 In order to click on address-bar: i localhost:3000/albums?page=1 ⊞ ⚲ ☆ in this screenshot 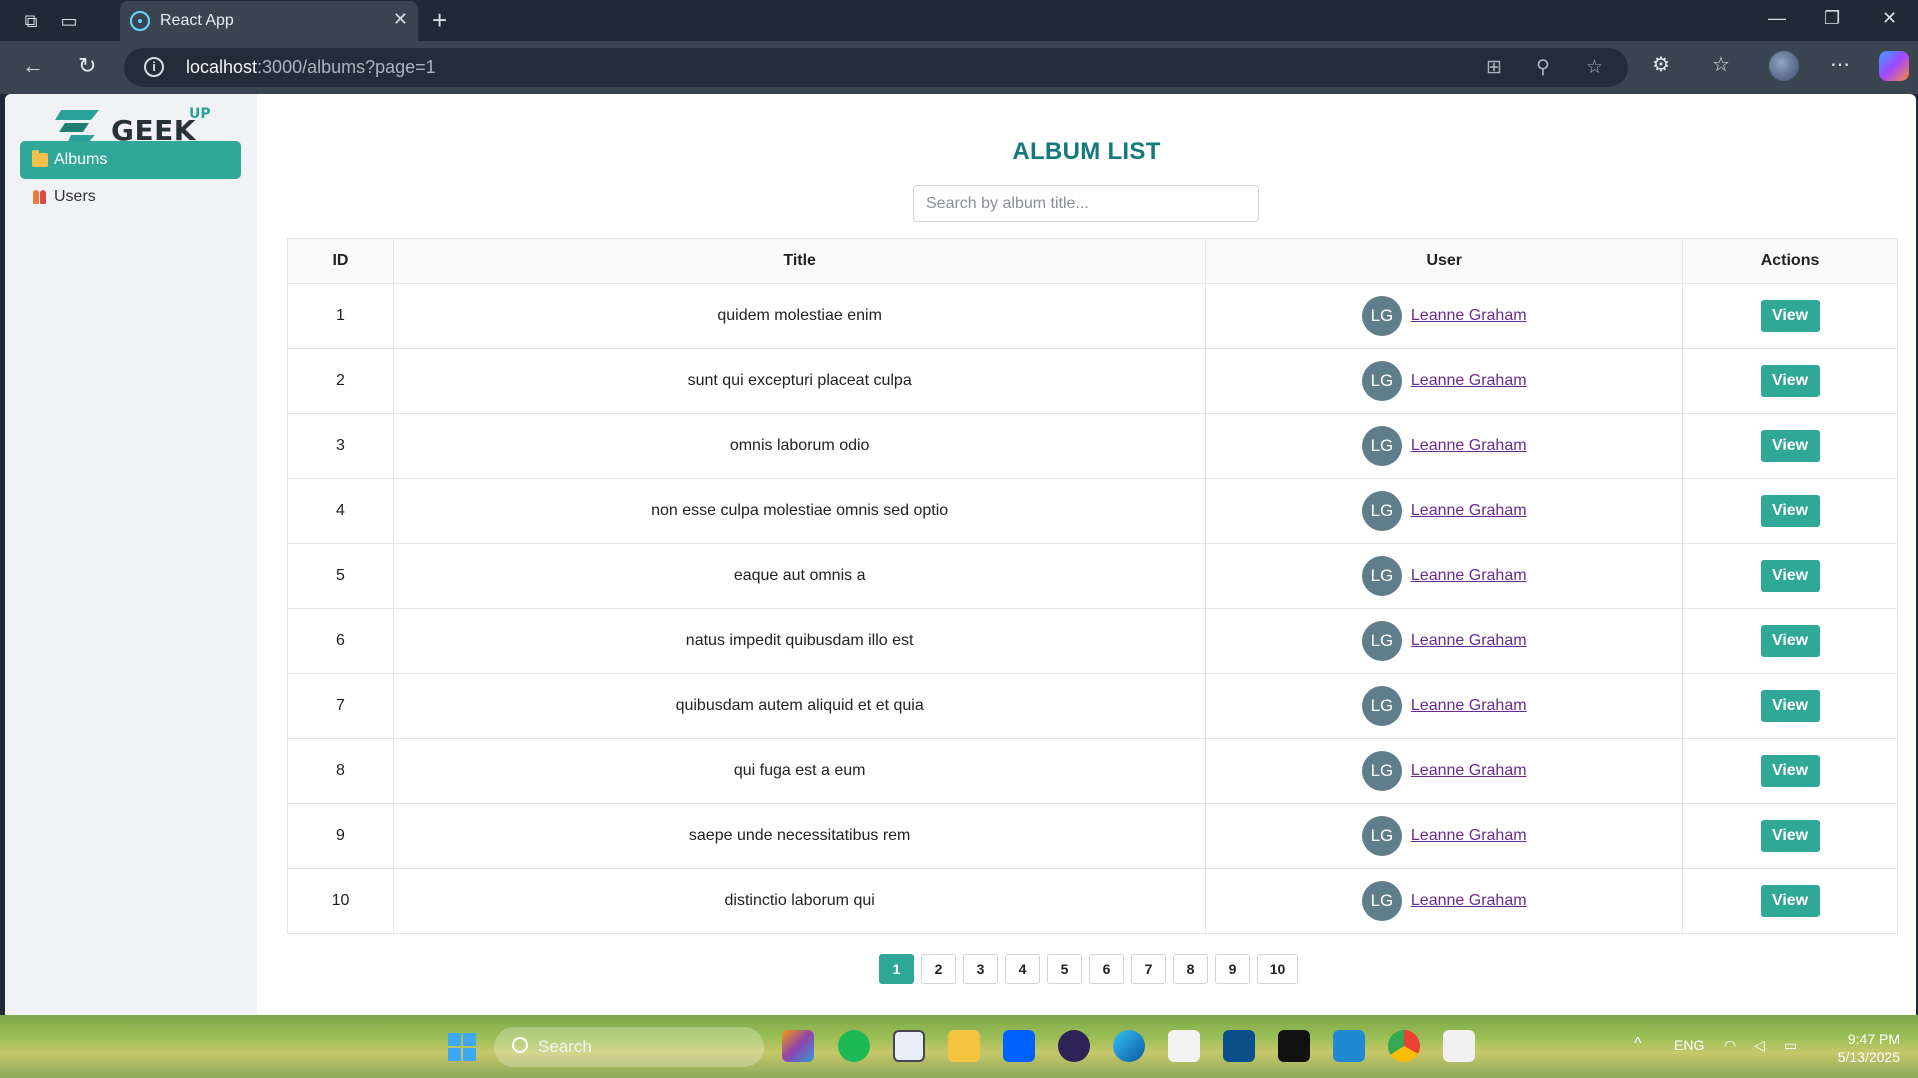, I will do `click(876, 67)`.